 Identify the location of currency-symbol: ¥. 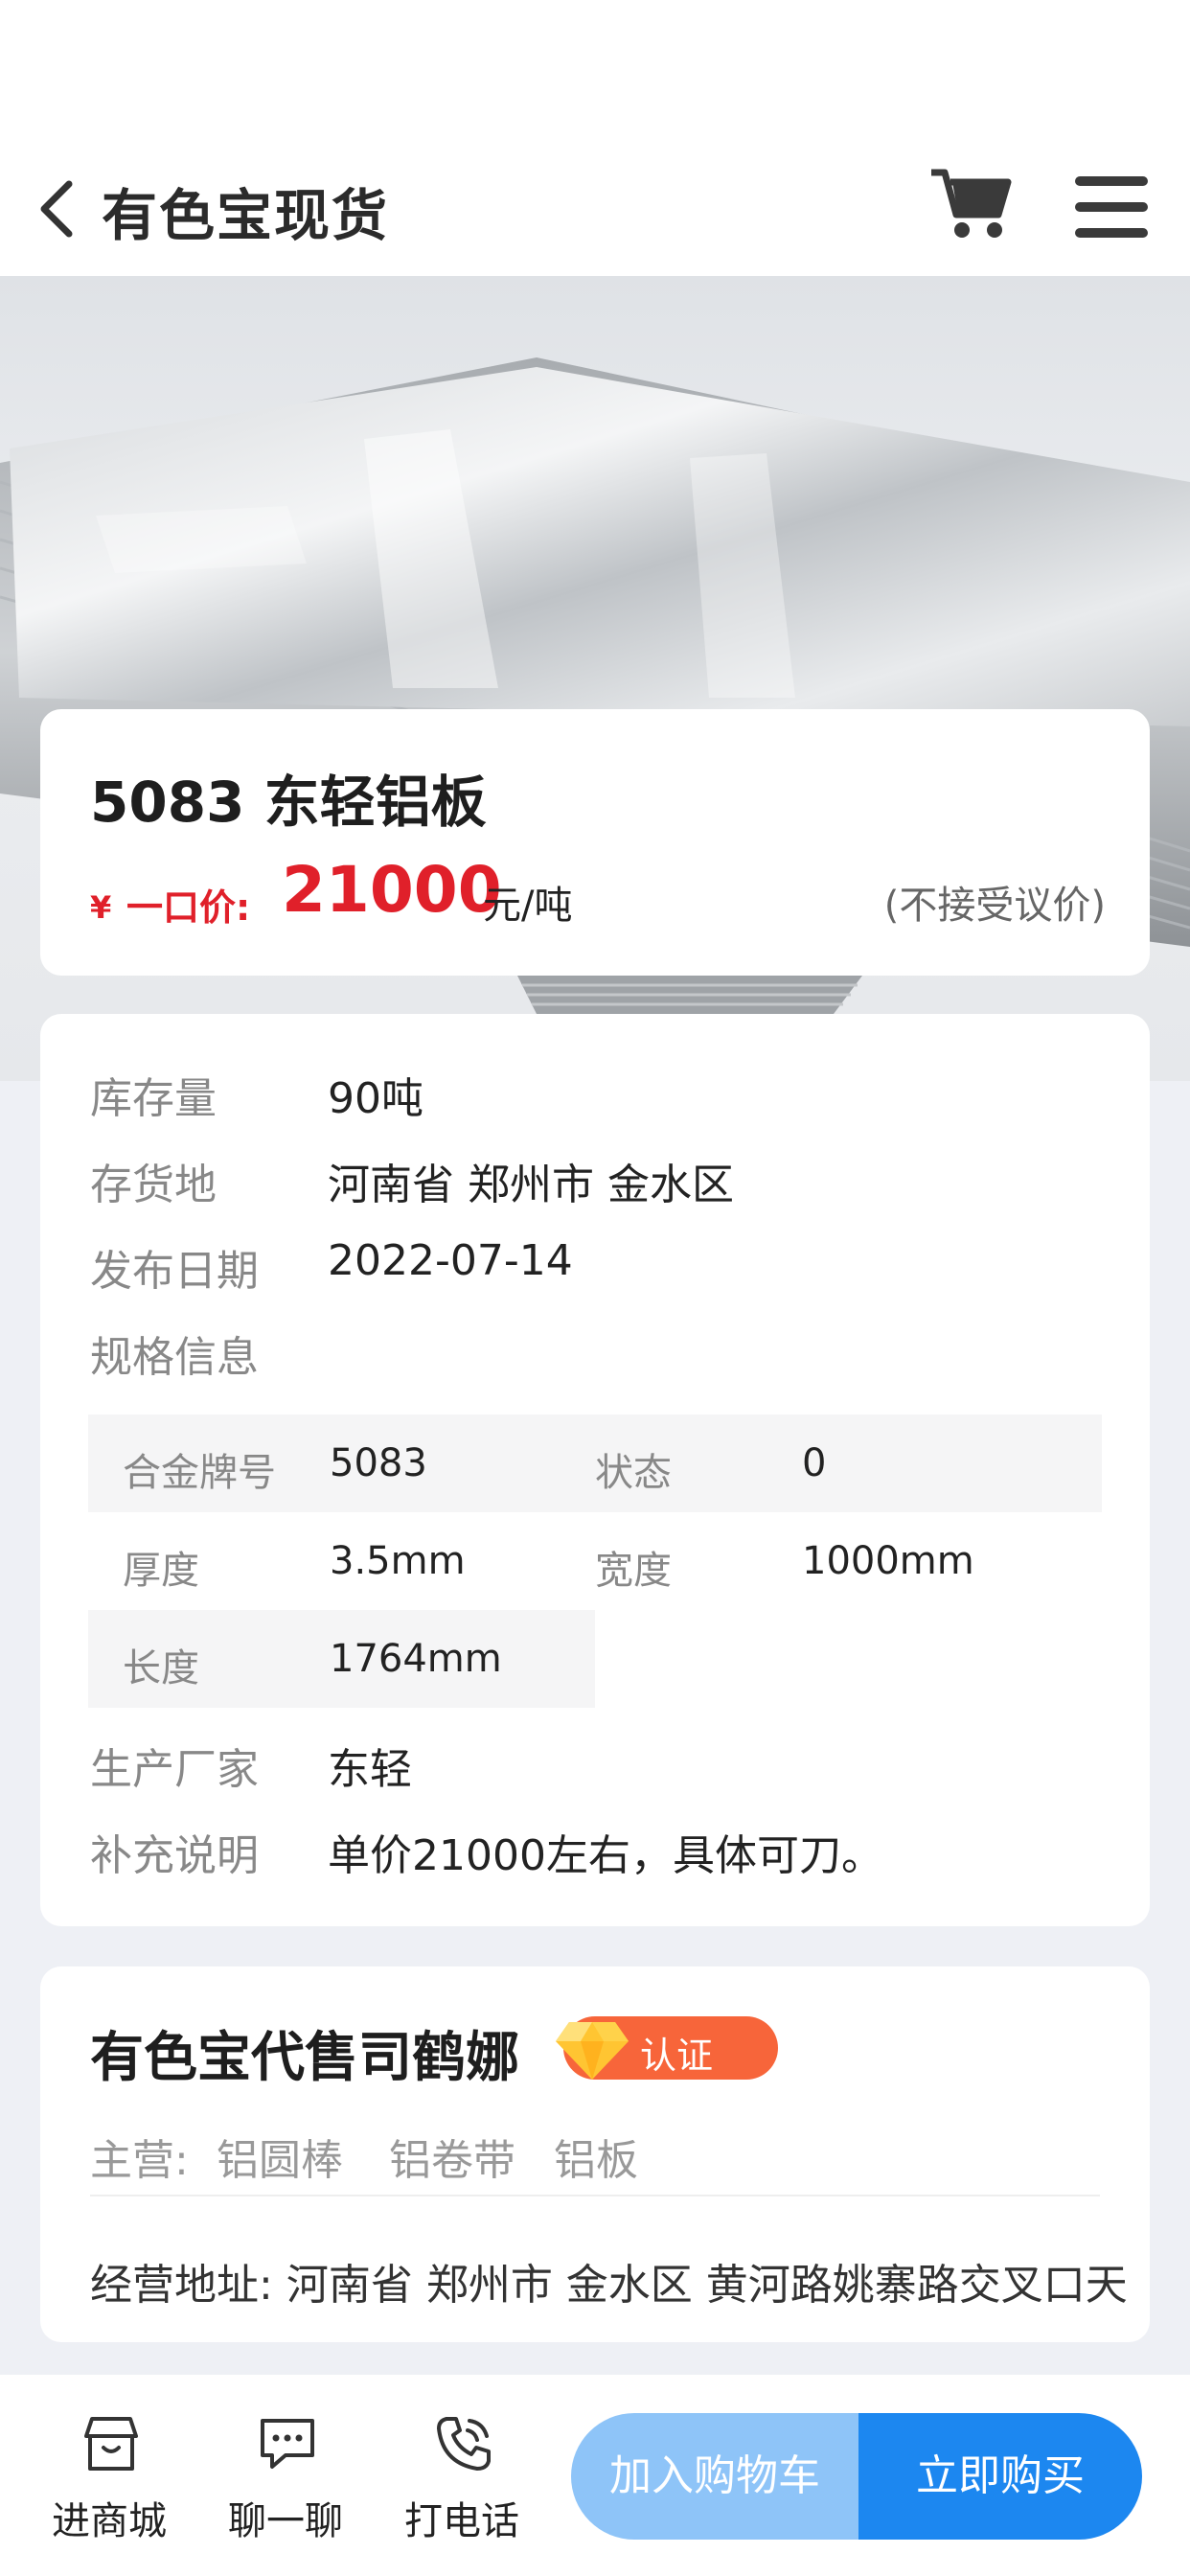
(101, 907).